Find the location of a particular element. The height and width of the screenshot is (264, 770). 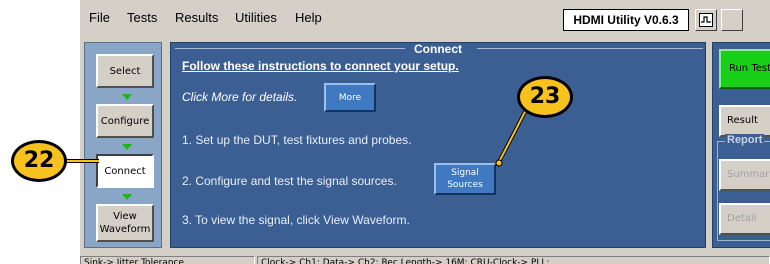

callout-lines is located at coordinates (297, 137).